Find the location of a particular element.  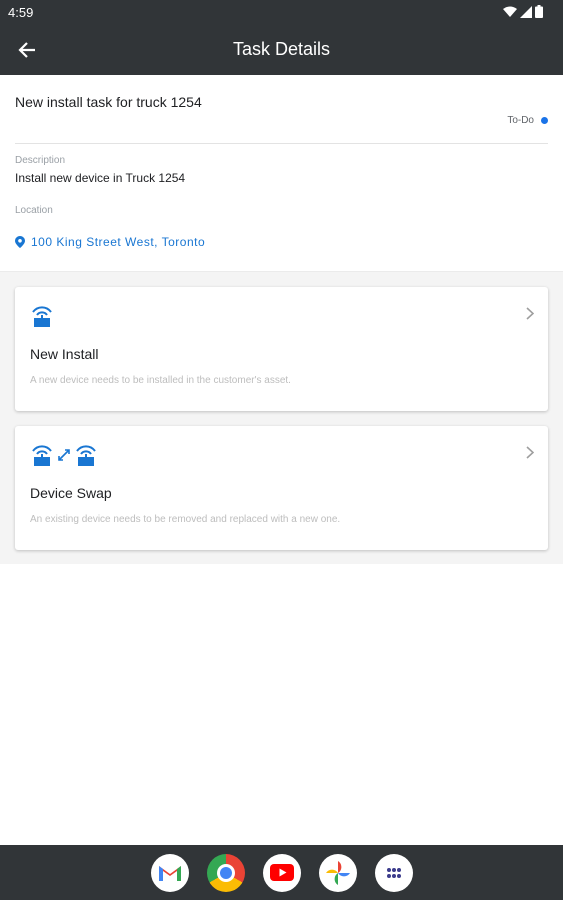

location-label: Location is located at coordinates (34, 210).